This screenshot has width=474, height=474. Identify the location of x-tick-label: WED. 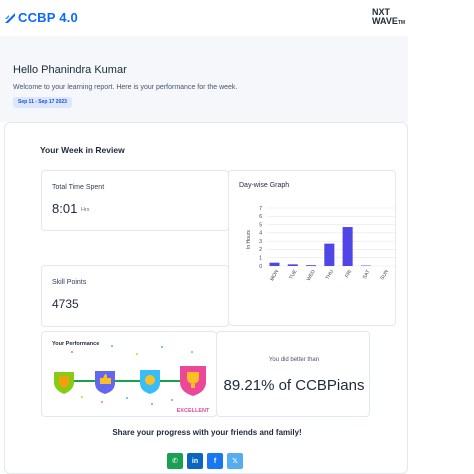
(311, 275).